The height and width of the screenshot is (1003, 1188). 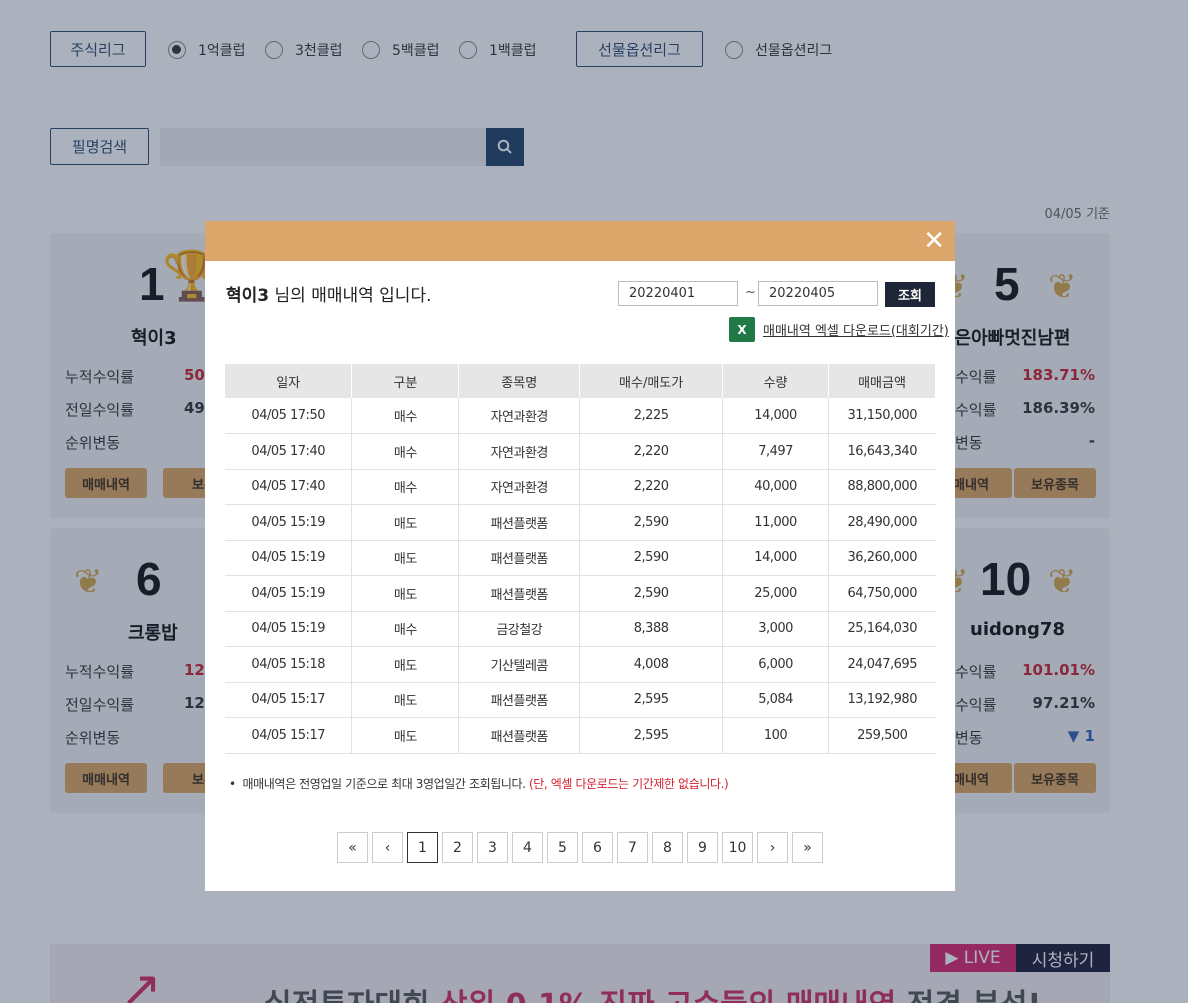 What do you see at coordinates (678, 293) in the screenshot?
I see `date-from-input: 20220401` at bounding box center [678, 293].